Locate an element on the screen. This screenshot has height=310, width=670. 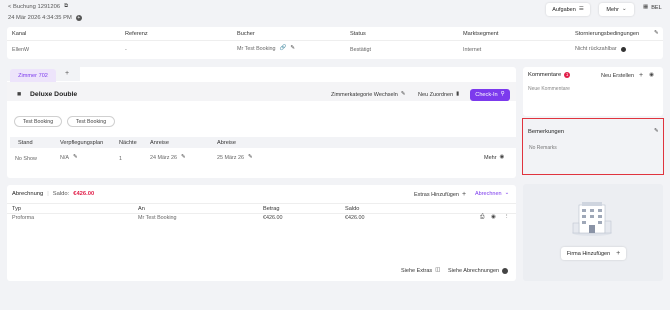
change-category-button: Zimmerkategorie Wechseln ✎ is located at coordinates (368, 95).